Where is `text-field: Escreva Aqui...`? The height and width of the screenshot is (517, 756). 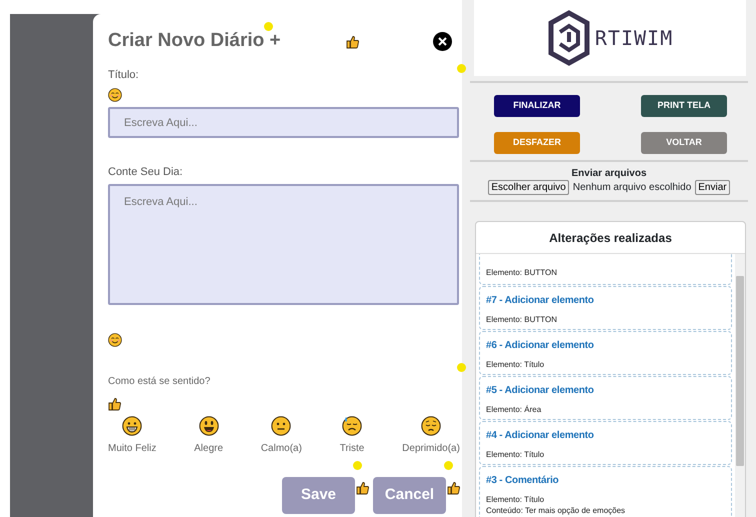
text-field: Escreva Aqui... is located at coordinates (283, 122).